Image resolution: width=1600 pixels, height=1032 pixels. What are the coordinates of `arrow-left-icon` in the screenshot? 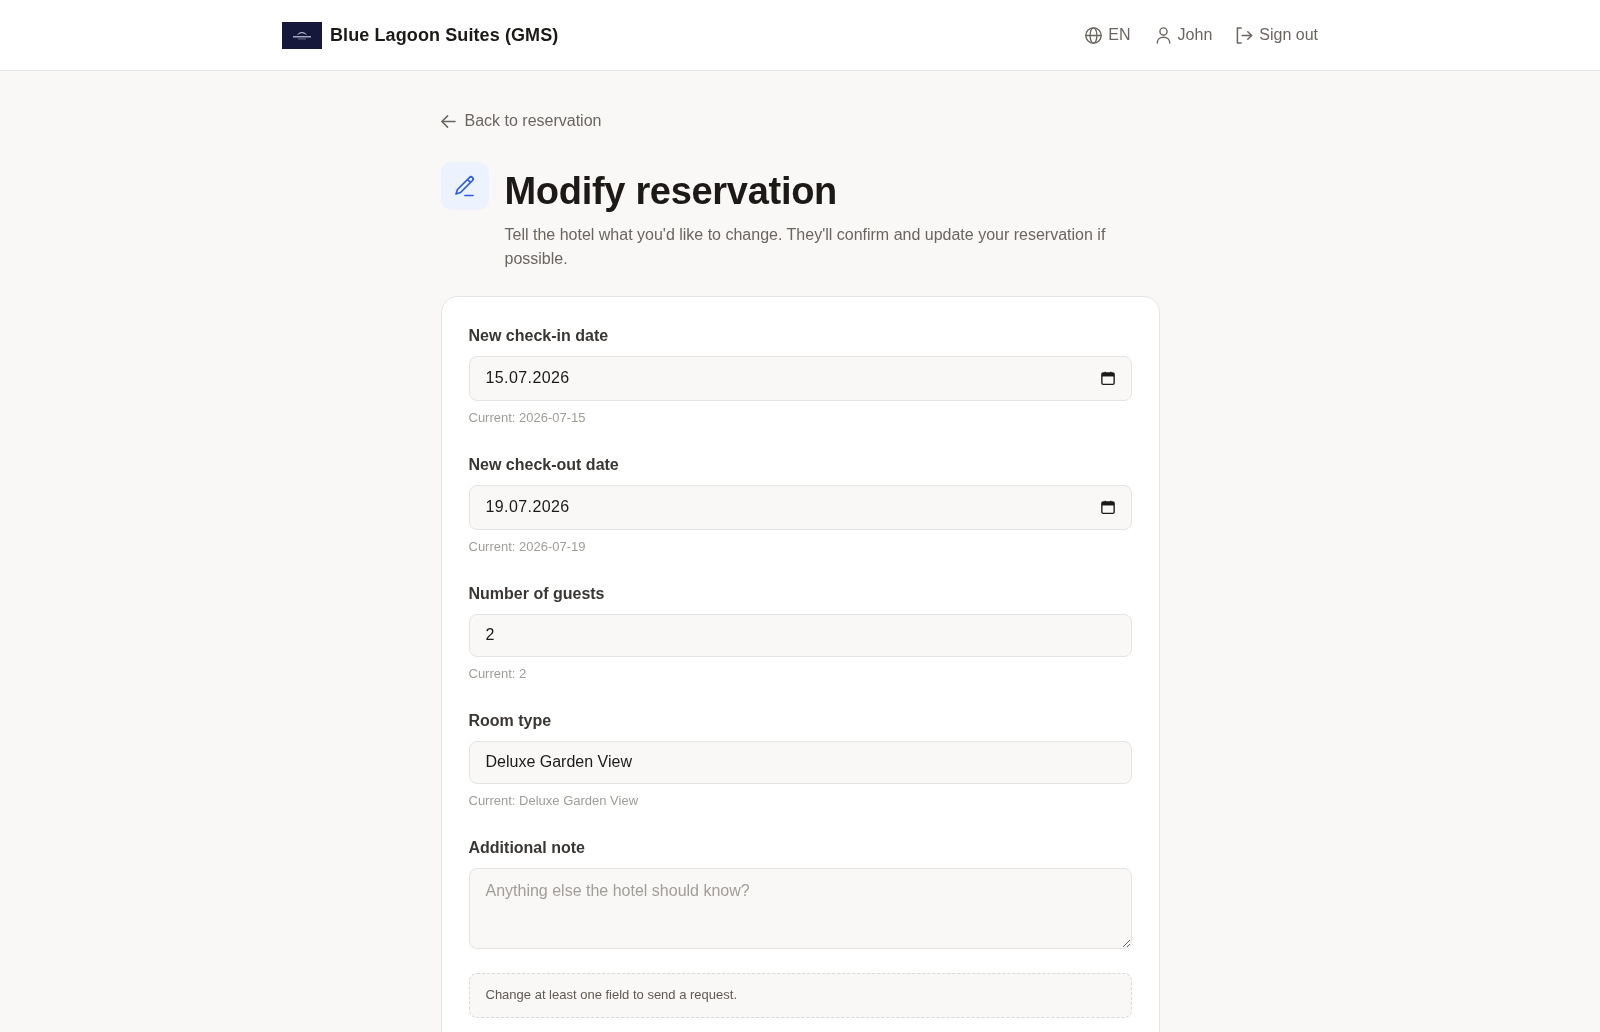 It's located at (448, 121).